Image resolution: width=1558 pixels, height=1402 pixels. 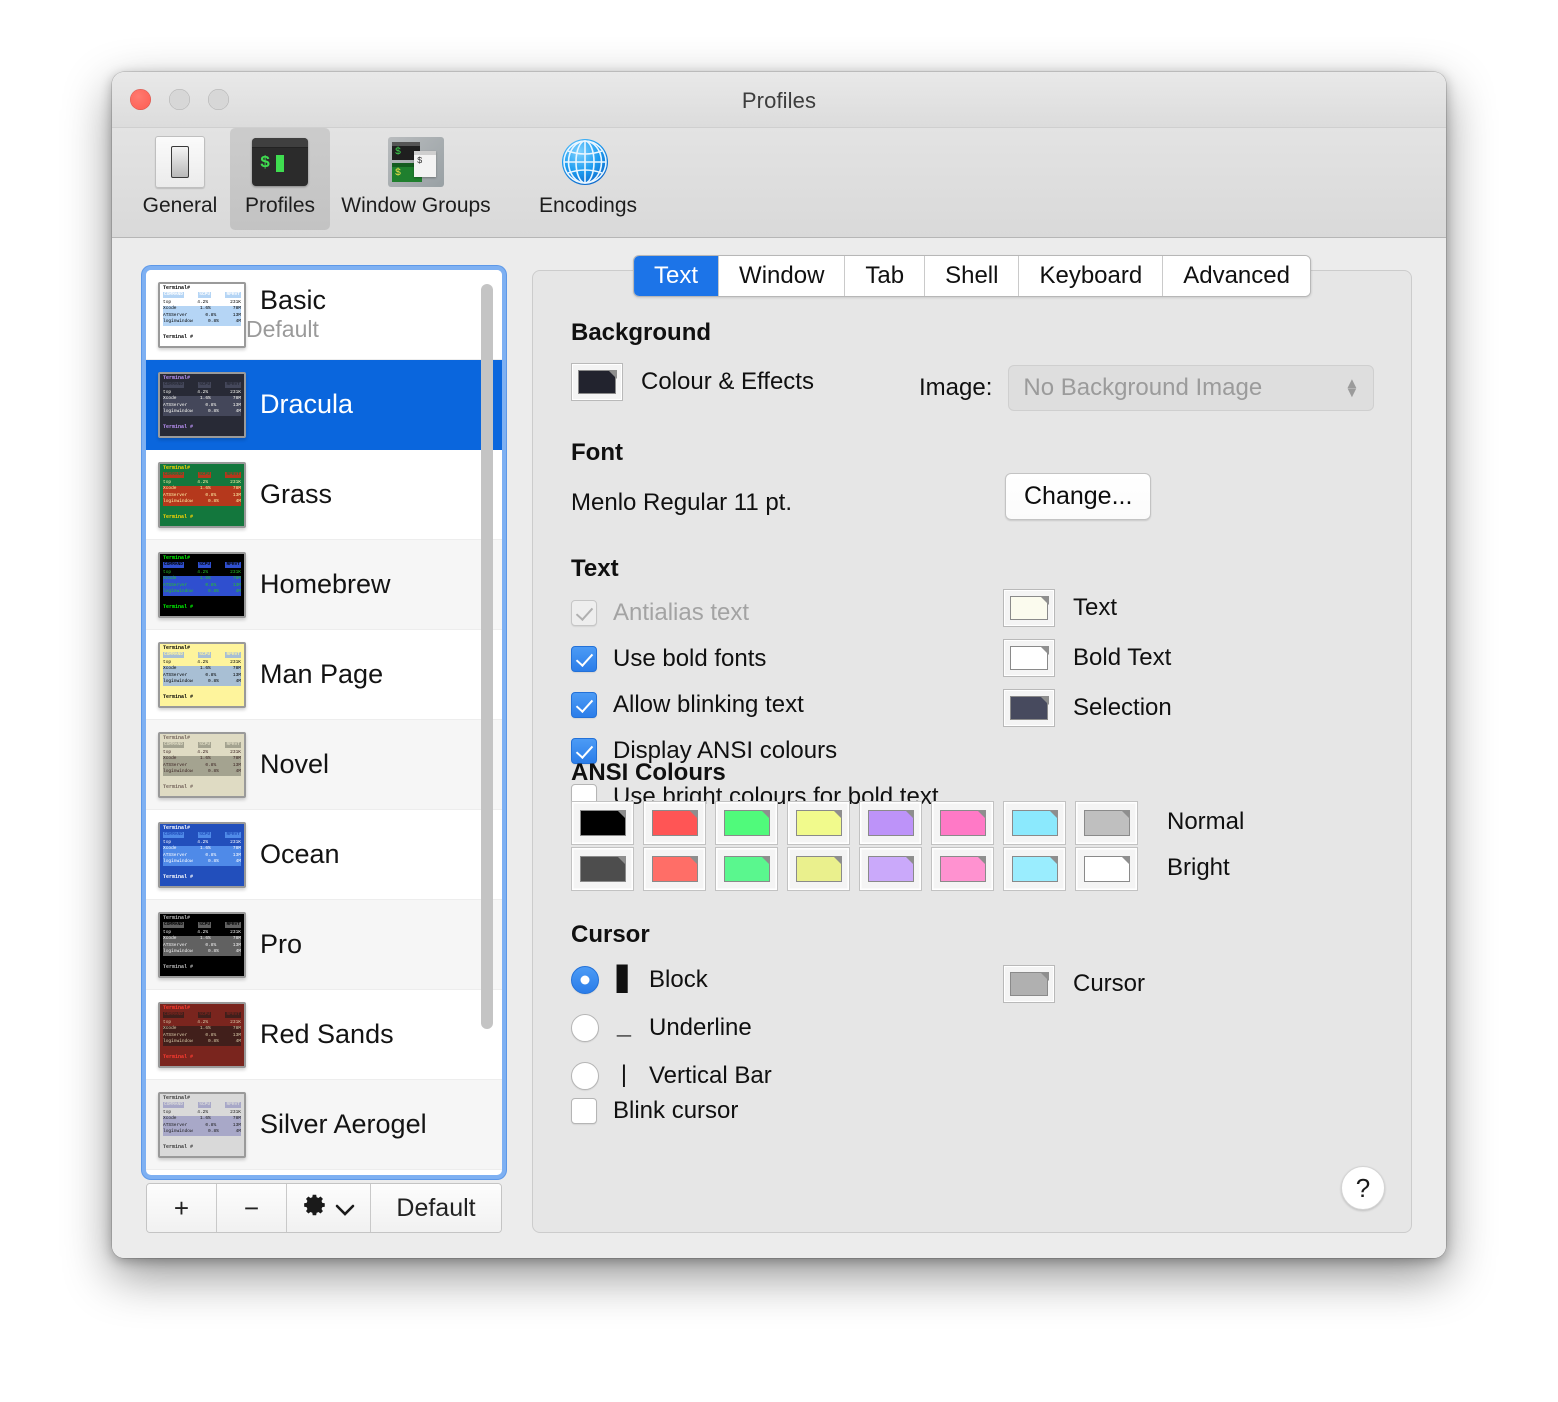 I want to click on toolbar-item-profiles: $ Profiles, so click(x=280, y=179).